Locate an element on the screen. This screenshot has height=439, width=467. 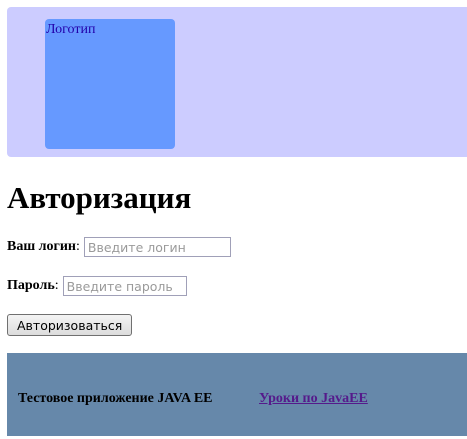
password-input is located at coordinates (124, 286).